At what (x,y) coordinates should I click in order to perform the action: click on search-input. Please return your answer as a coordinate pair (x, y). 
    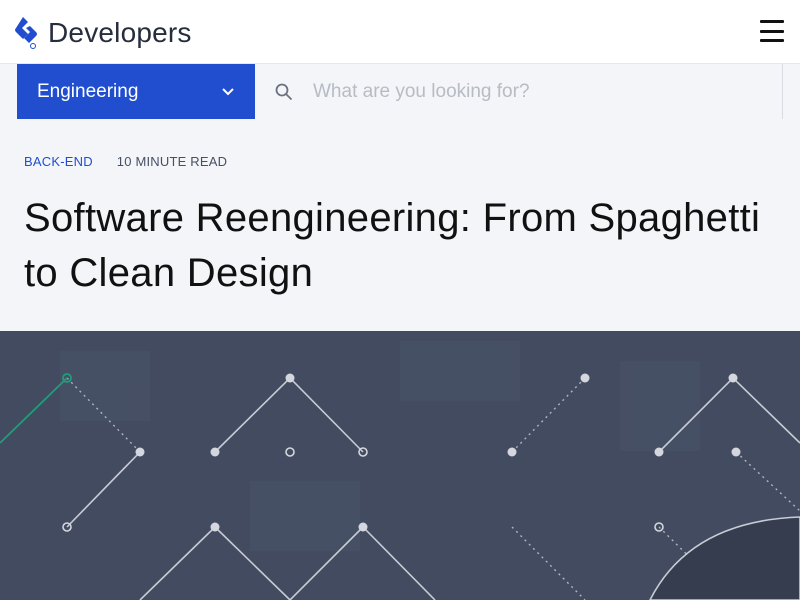
    Looking at the image, I should click on (523, 91).